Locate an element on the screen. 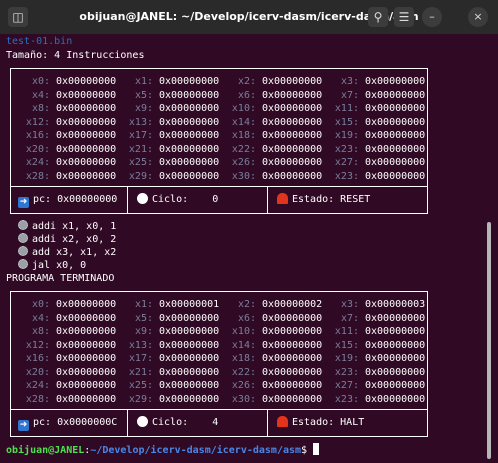 This screenshot has width=498, height=463. register-cell: x15: 0x00000000 is located at coordinates (377, 122).